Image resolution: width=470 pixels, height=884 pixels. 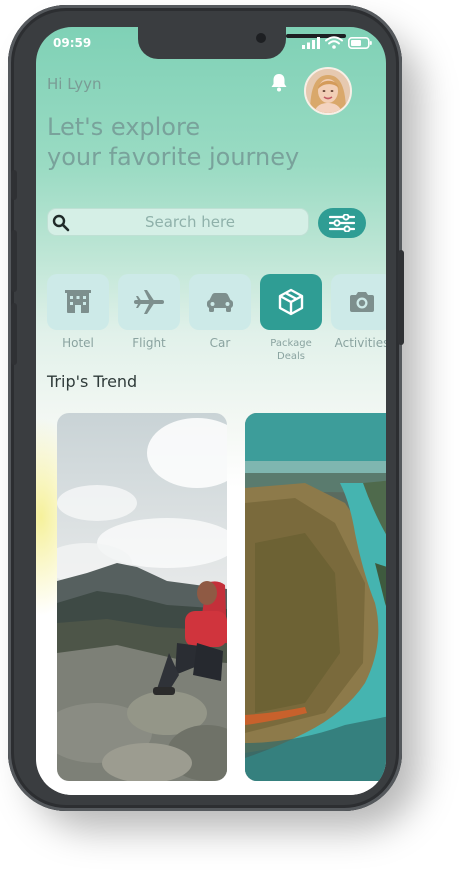 I want to click on headline-line-2: your favorite journey, so click(x=173, y=157).